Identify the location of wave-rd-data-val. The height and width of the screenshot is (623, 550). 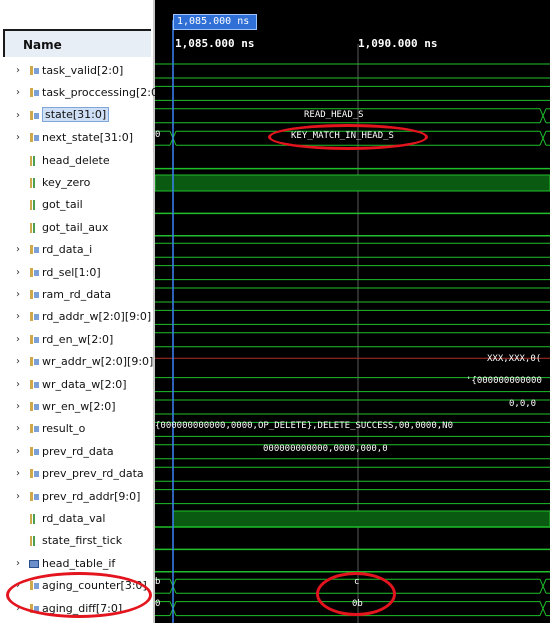
(361, 519).